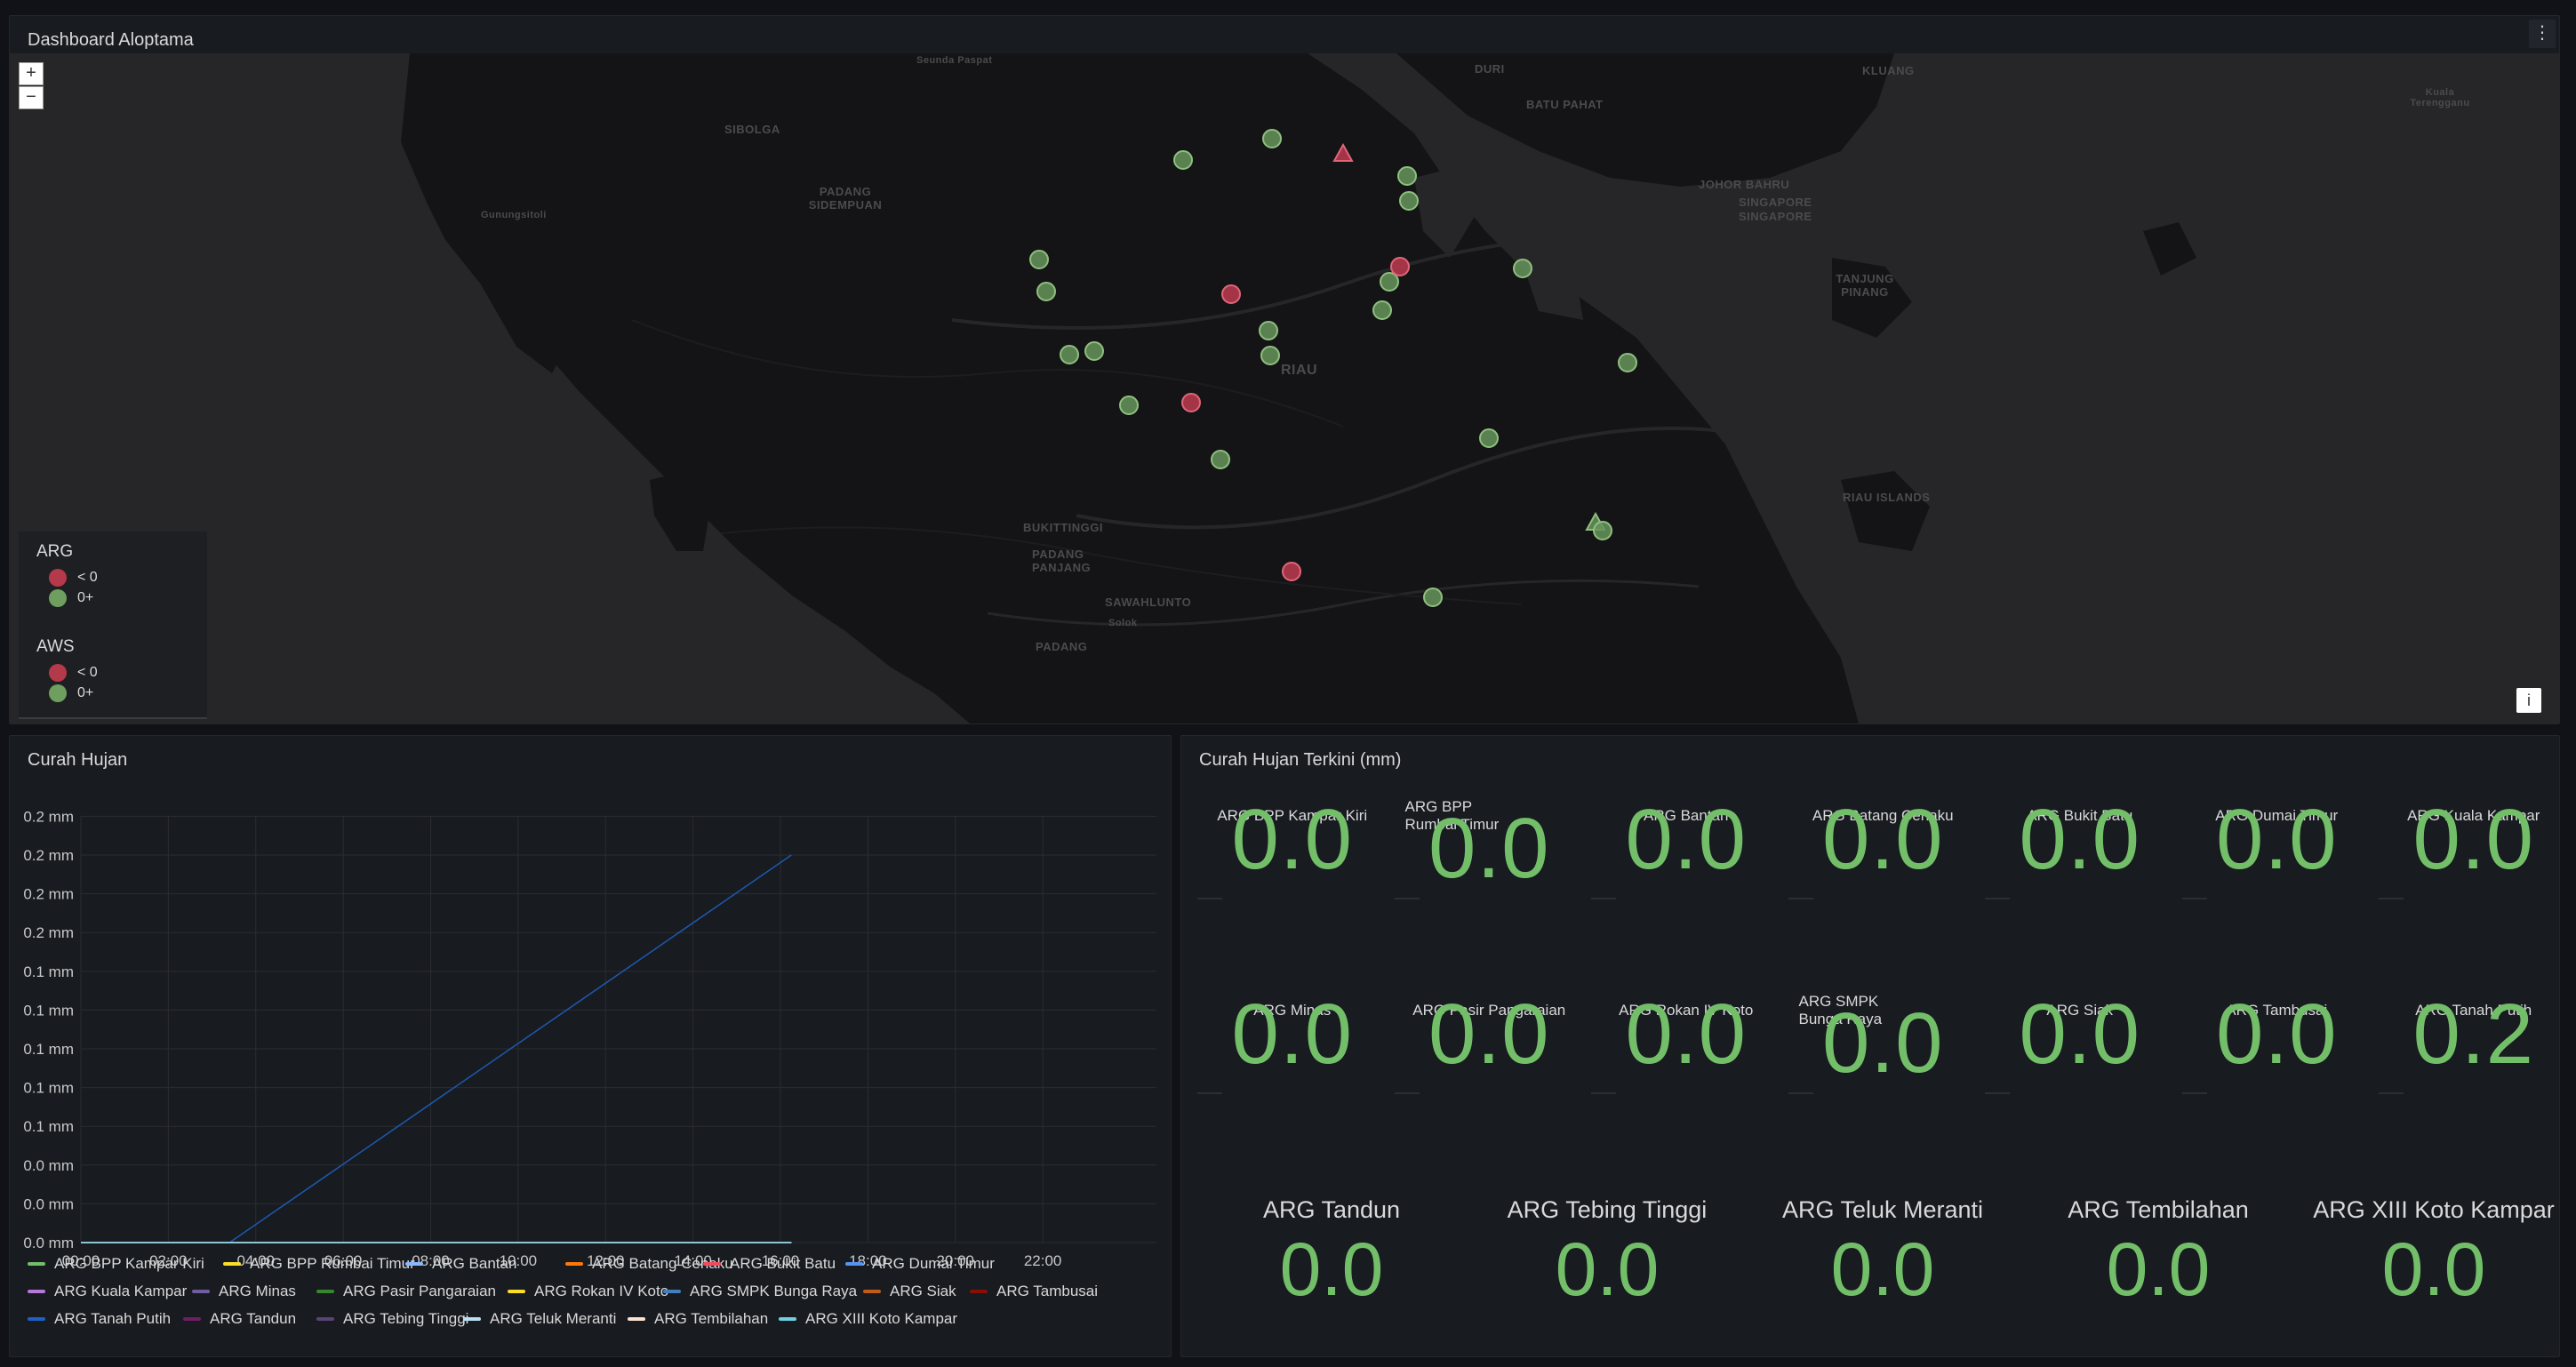 This screenshot has width=2576, height=1367. Describe the element at coordinates (460, 1264) in the screenshot. I see `legend-item: ARG Bantan` at that location.